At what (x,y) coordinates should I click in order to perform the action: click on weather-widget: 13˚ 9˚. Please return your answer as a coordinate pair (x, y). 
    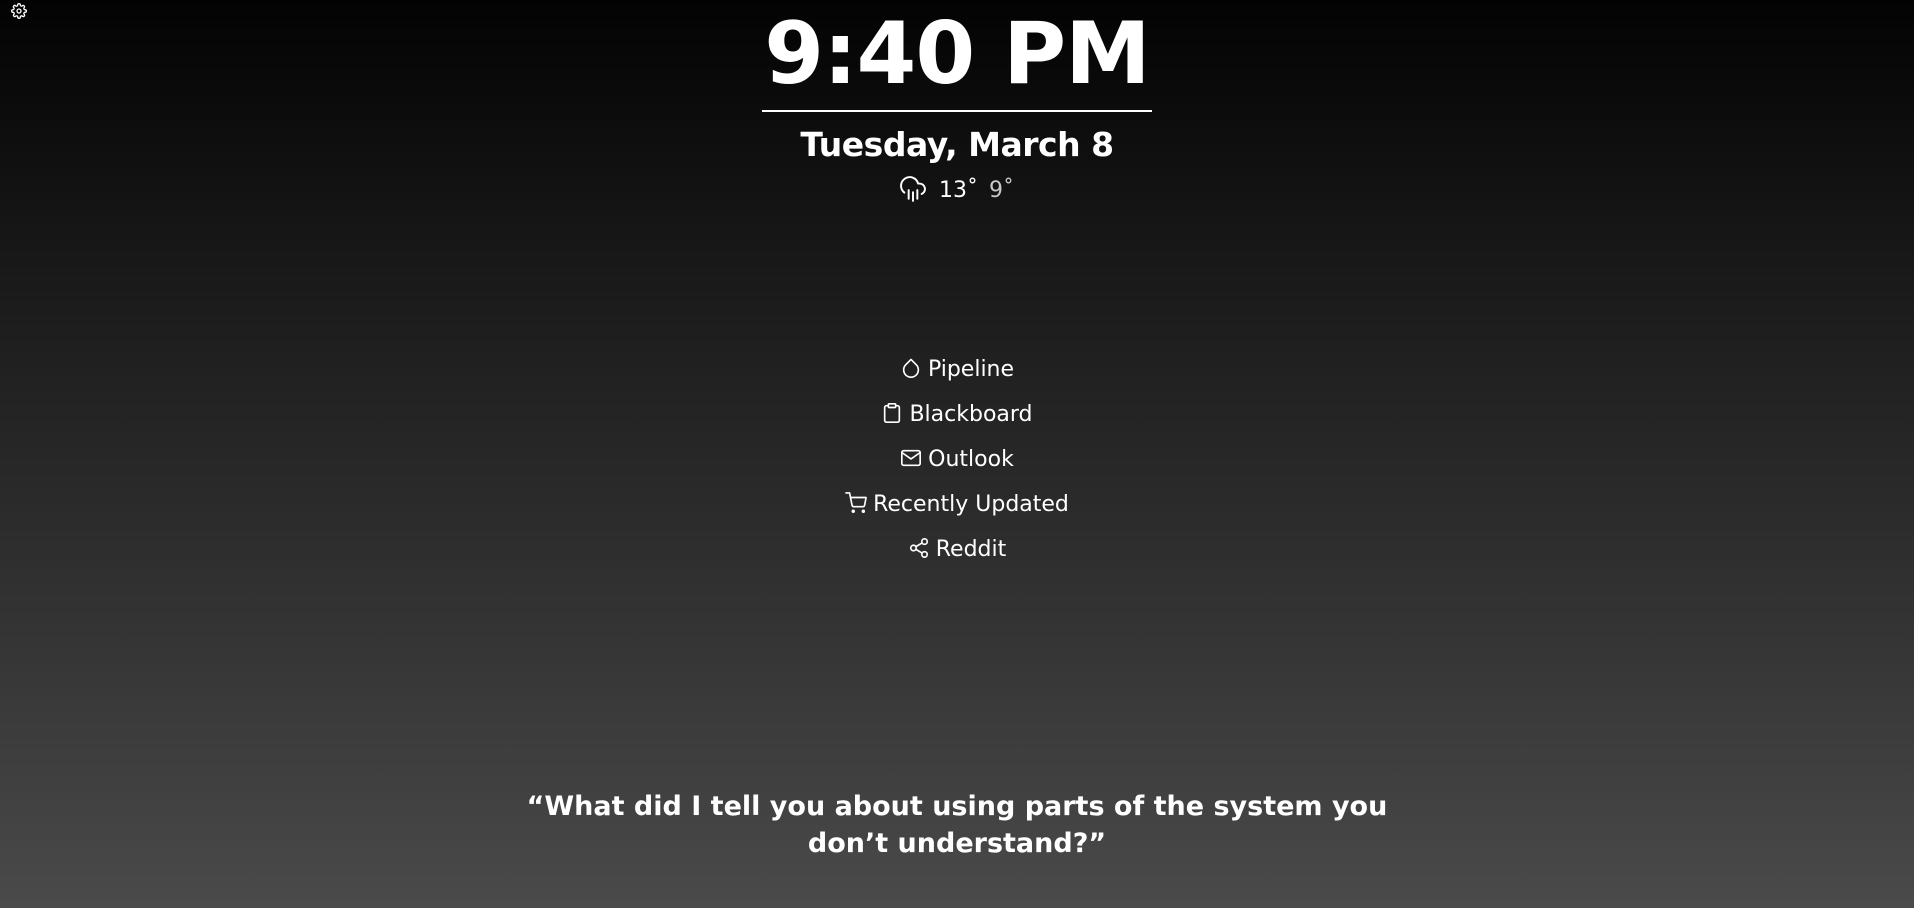
    Looking at the image, I should click on (957, 191).